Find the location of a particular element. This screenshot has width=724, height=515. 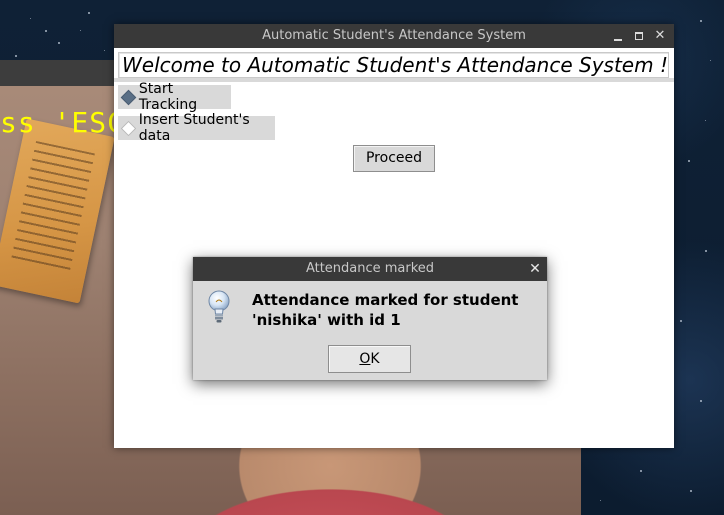

webcam-held-paper is located at coordinates (57, 211).